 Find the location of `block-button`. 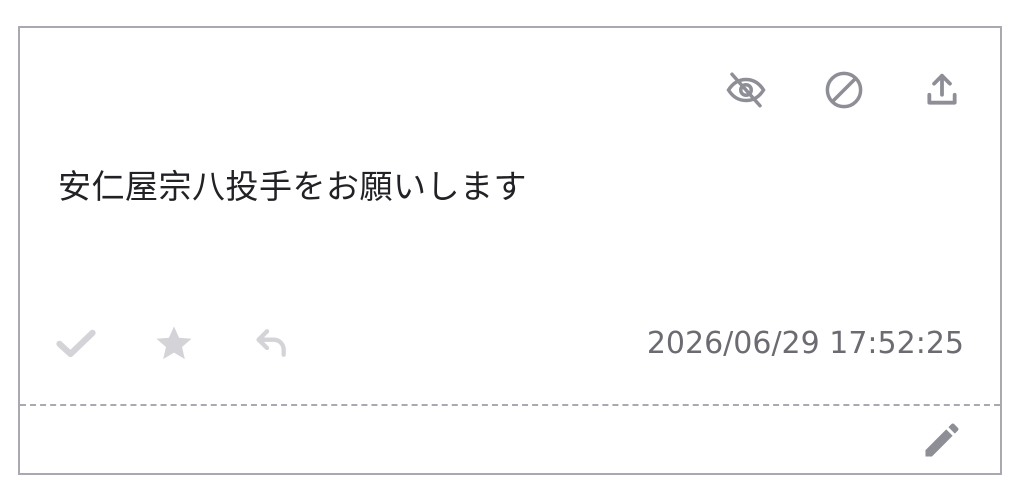

block-button is located at coordinates (844, 90).